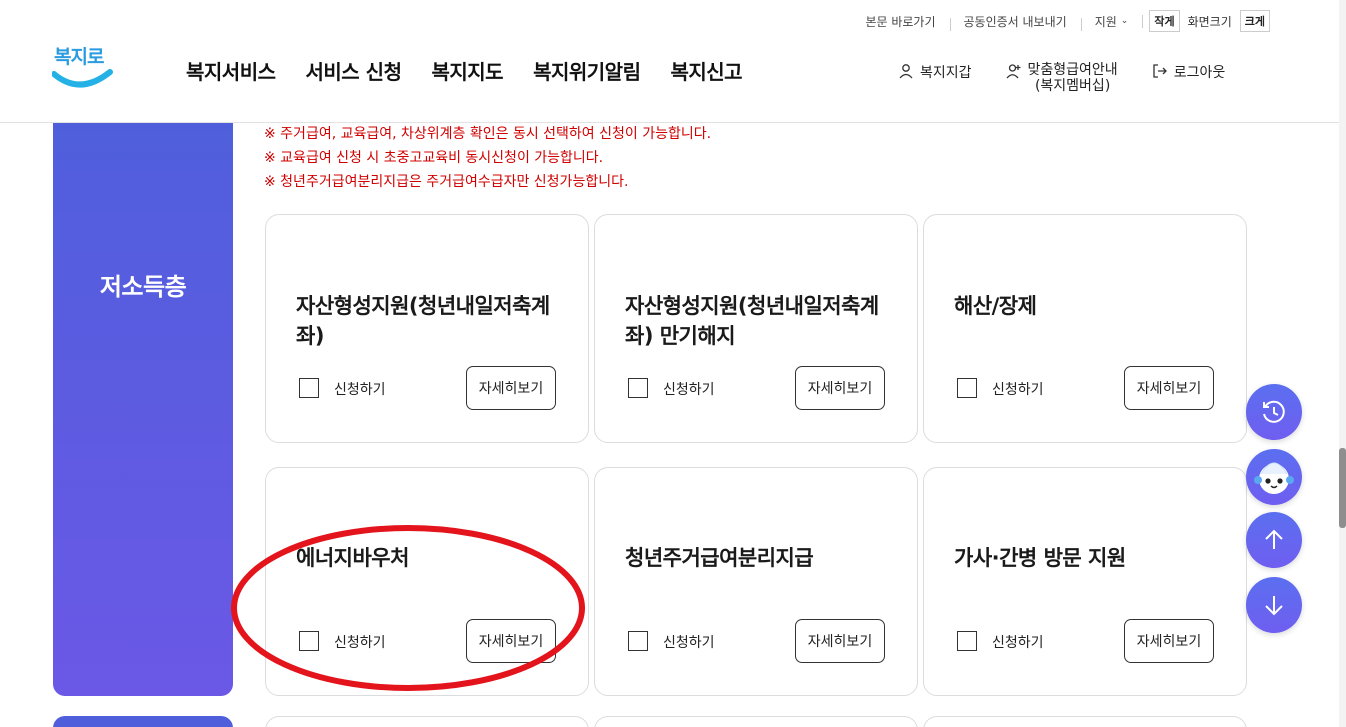  What do you see at coordinates (427, 581) in the screenshot?
I see `service-card: 에너지바우처 신청하기 자세히보기` at bounding box center [427, 581].